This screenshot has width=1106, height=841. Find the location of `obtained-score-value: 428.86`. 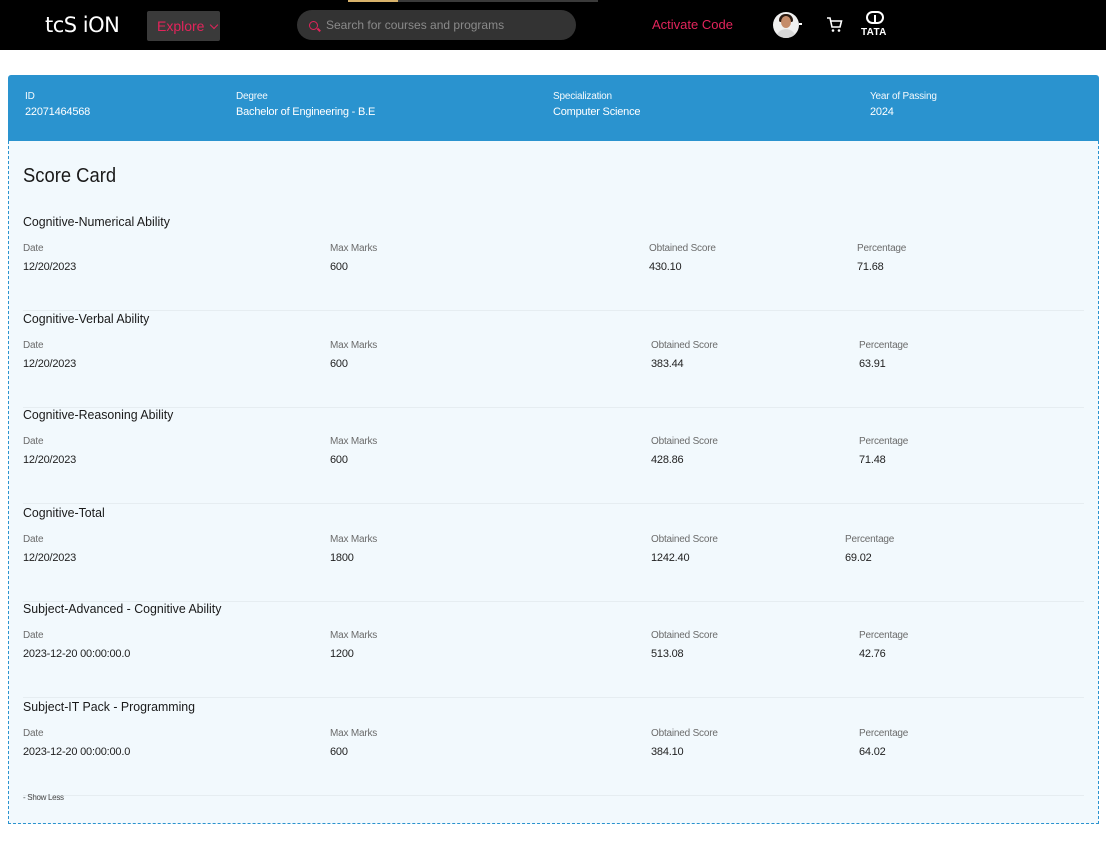

obtained-score-value: 428.86 is located at coordinates (667, 460).